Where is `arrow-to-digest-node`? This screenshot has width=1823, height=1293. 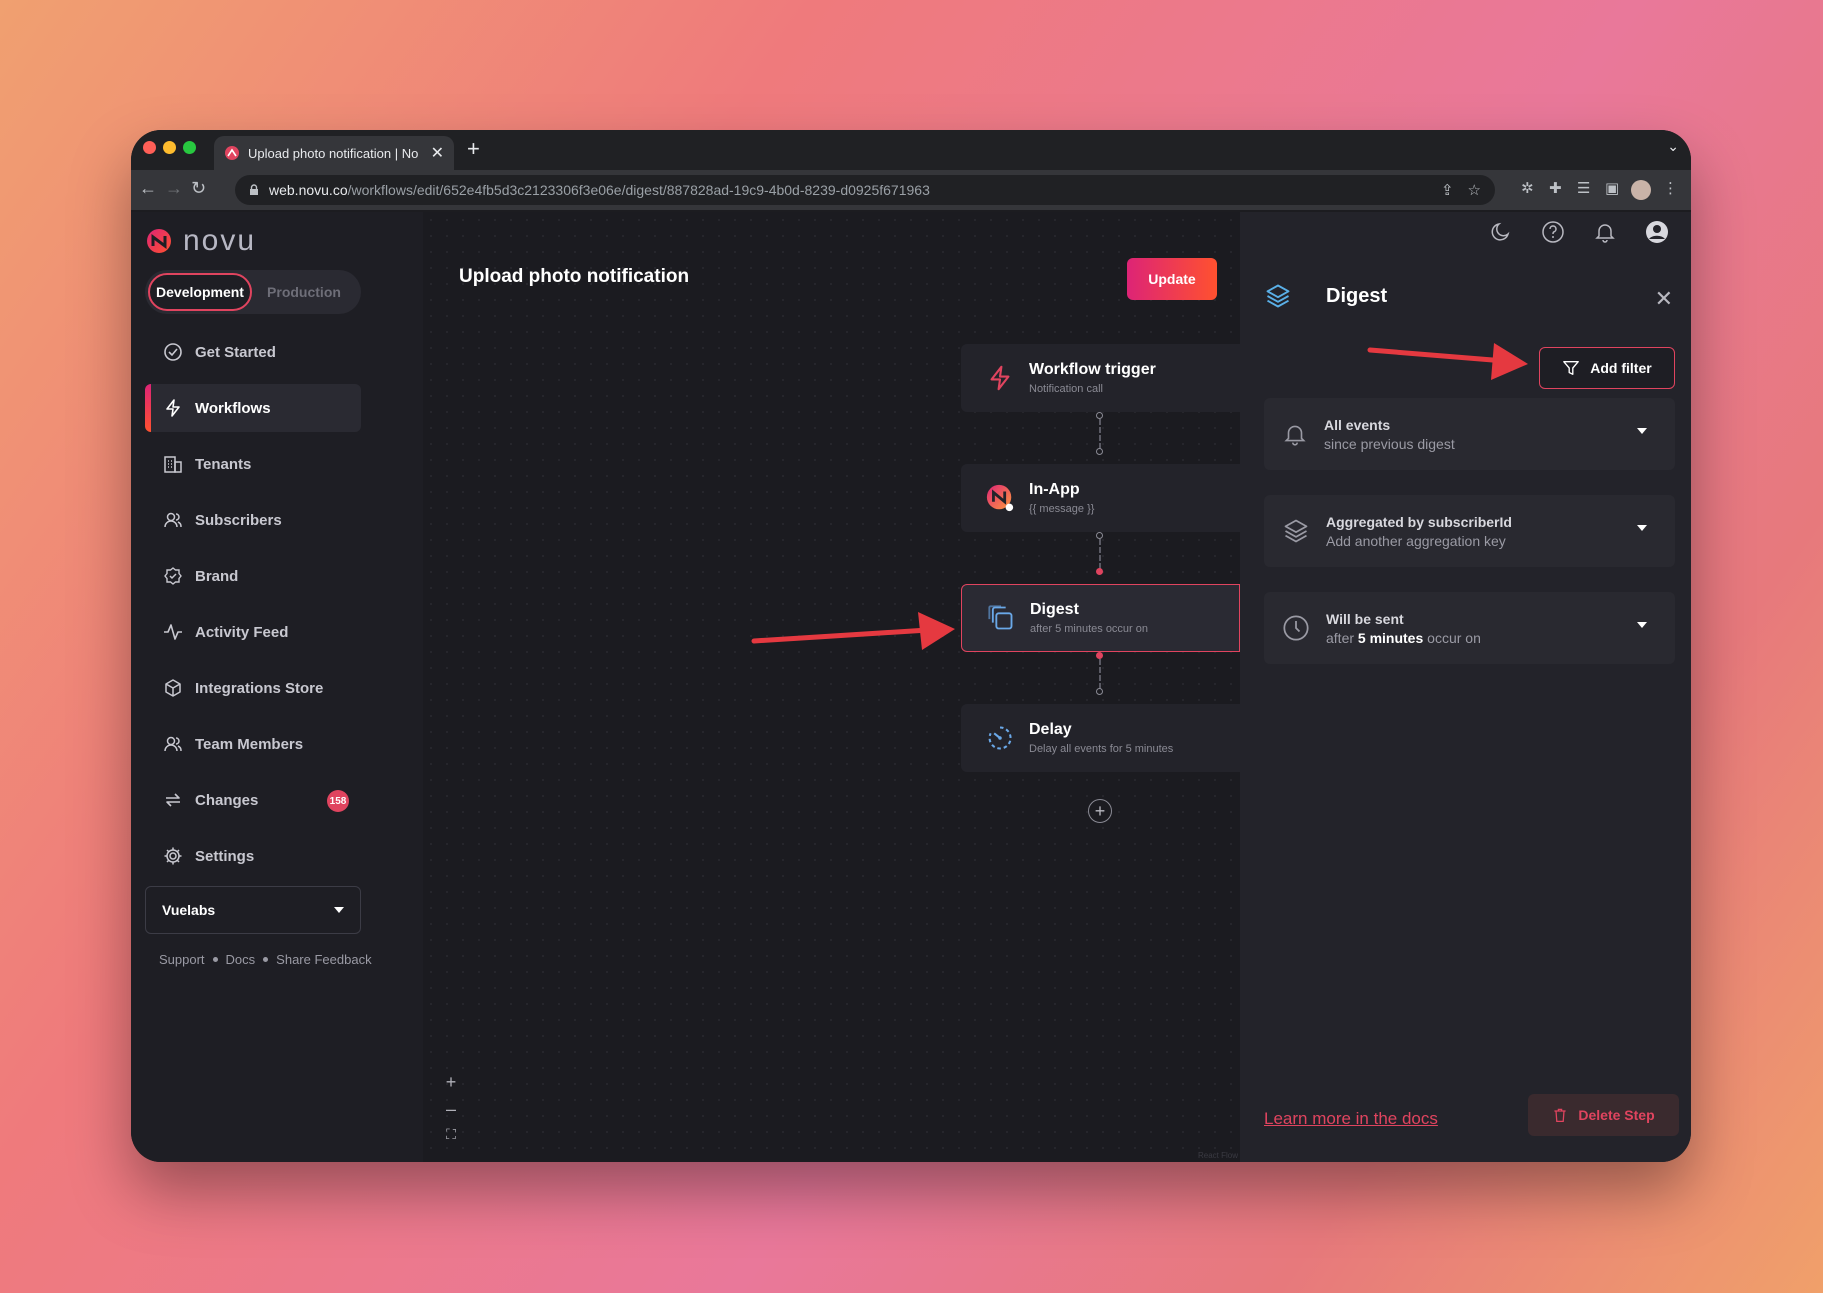 arrow-to-digest-node is located at coordinates (853, 631).